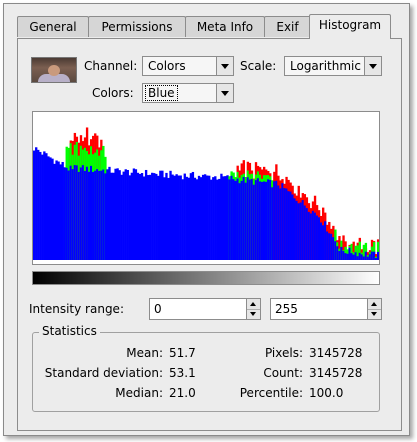  What do you see at coordinates (205, 309) in the screenshot?
I see `intensity-min-spinbox: 0` at bounding box center [205, 309].